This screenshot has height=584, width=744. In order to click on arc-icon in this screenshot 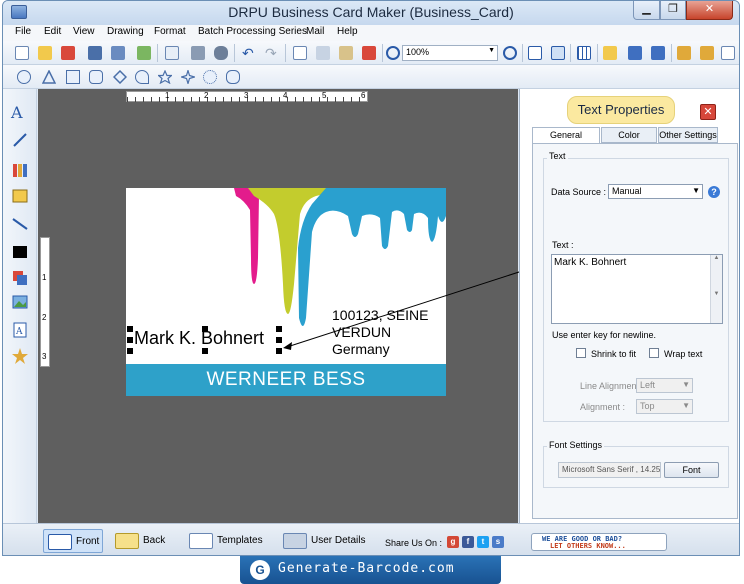, I will do `click(142, 77)`.